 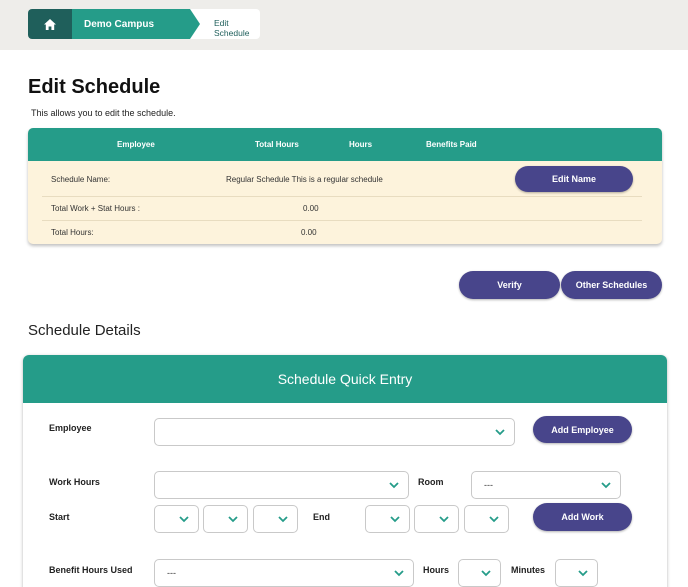 I want to click on employee-select, so click(x=334, y=432).